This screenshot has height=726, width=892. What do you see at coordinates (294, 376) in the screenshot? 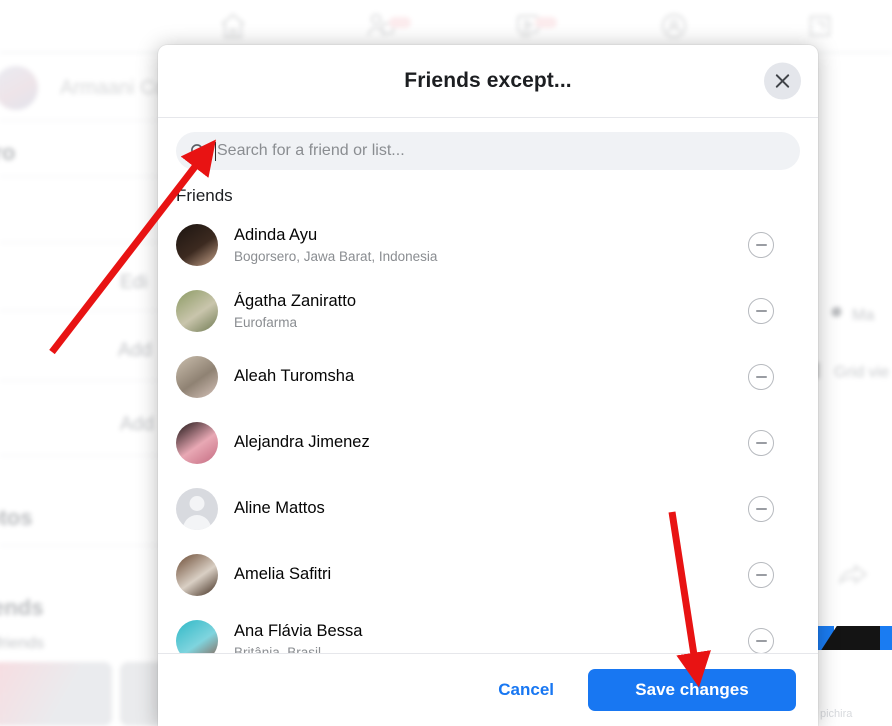
I see `friend-name: Aleah Turomsha` at bounding box center [294, 376].